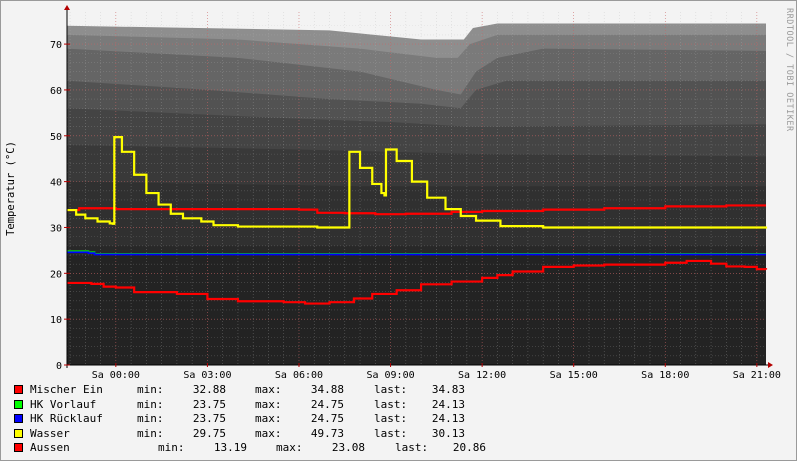  Describe the element at coordinates (56, 45) in the screenshot. I see `y-tick-label: 70` at that location.